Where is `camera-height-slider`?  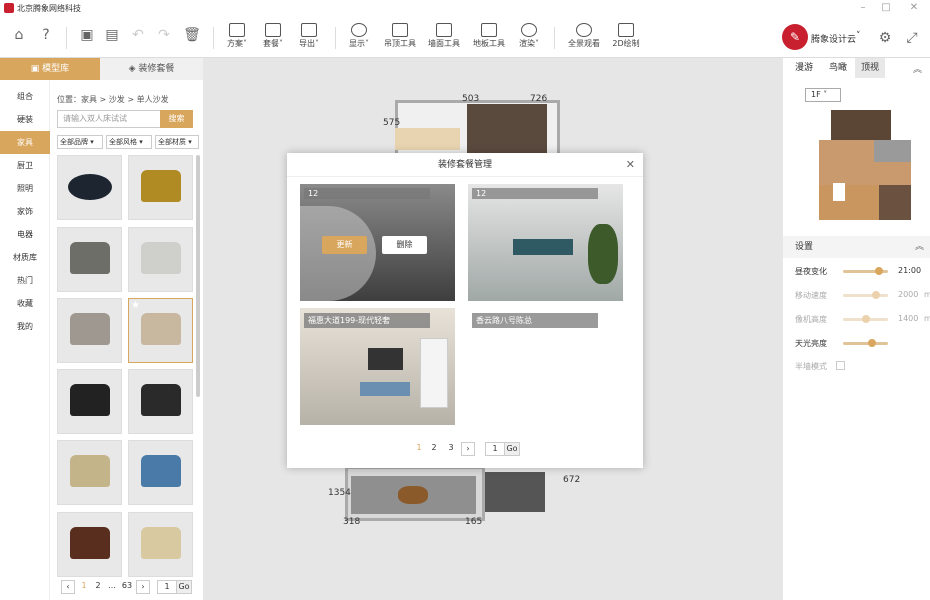 camera-height-slider is located at coordinates (865, 319).